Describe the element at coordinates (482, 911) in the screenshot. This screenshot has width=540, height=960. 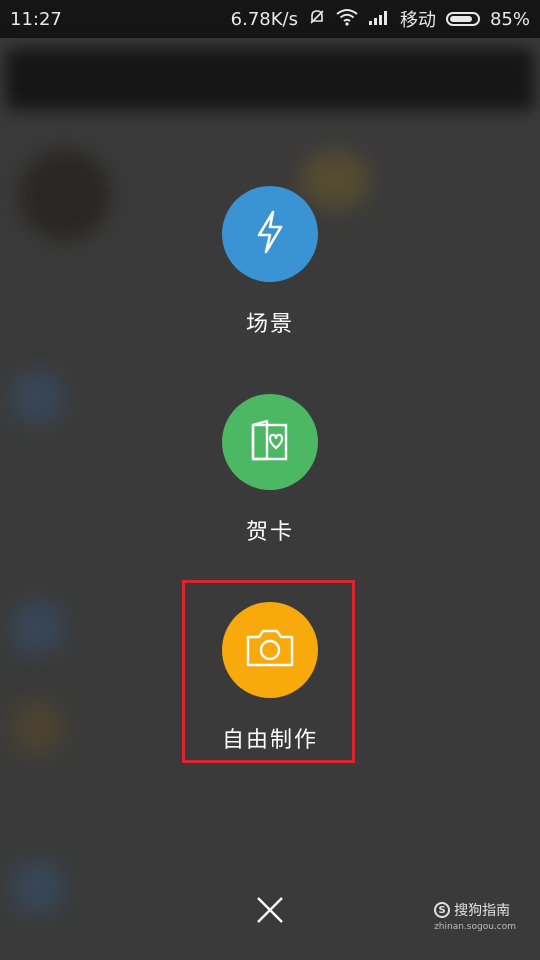
I see `watermark-brand: 搜狗指南` at that location.